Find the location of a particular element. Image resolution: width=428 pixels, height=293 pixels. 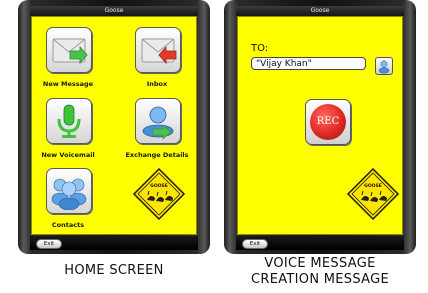

voice-message-caption-line1: VOICE MESSAGE is located at coordinates (320, 263).